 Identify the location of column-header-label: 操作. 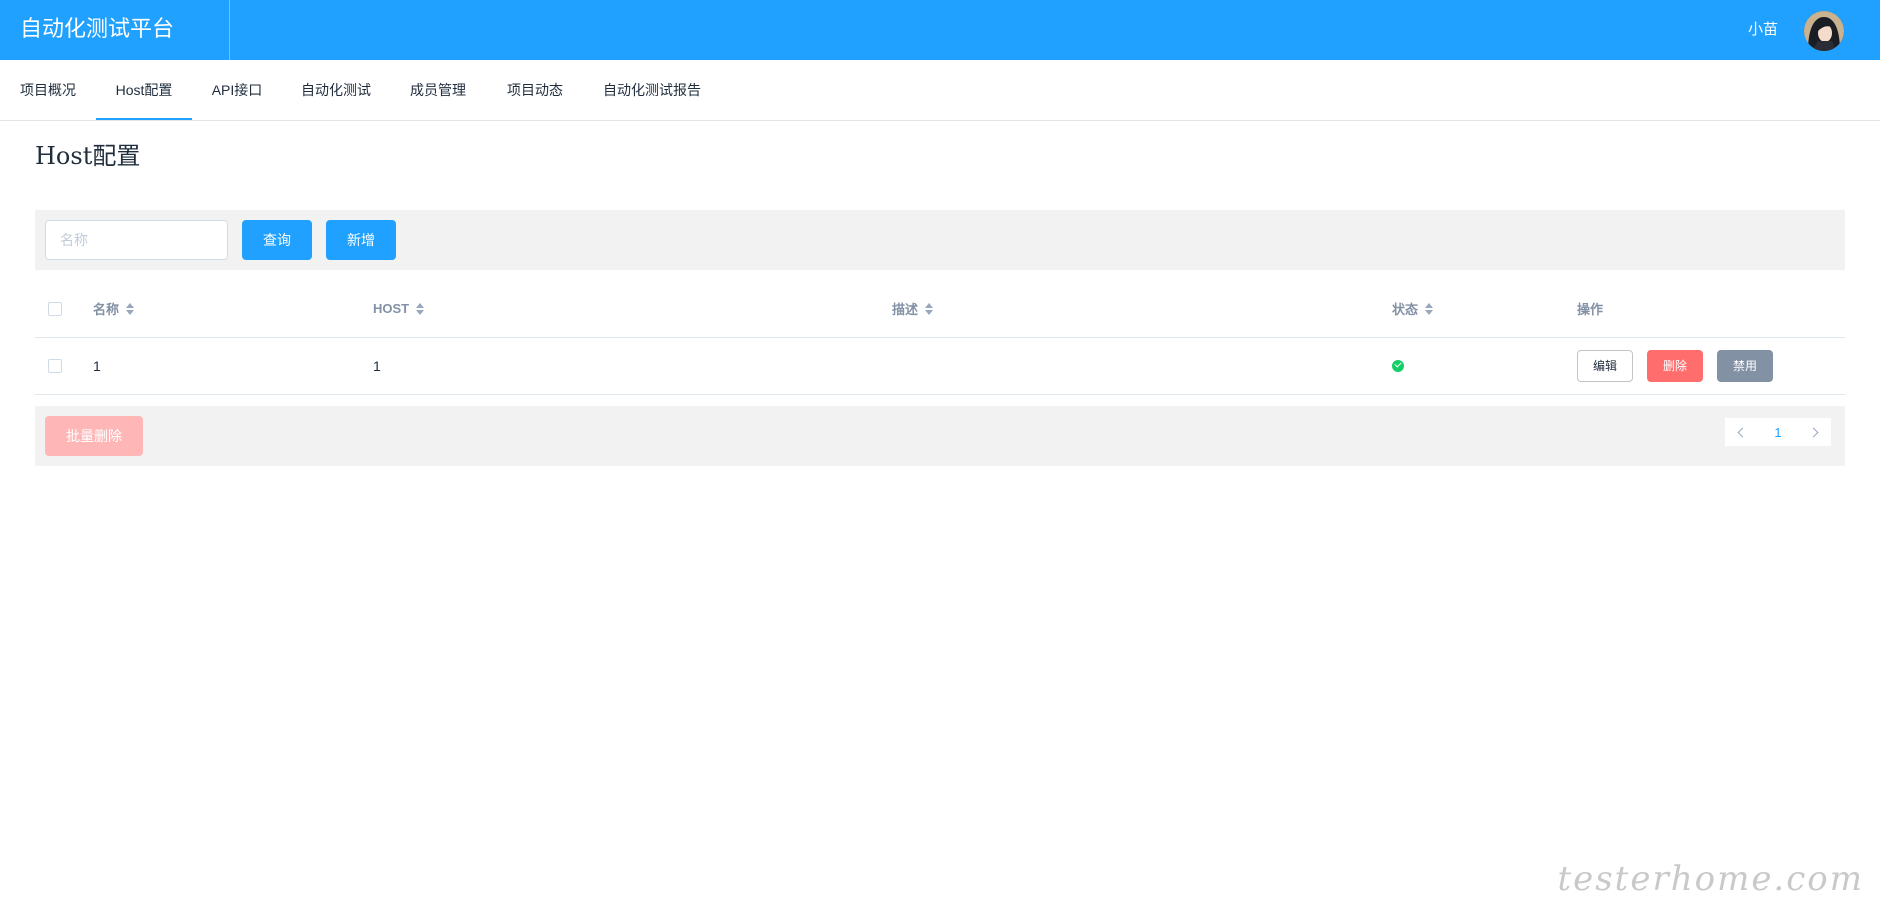
(1590, 309).